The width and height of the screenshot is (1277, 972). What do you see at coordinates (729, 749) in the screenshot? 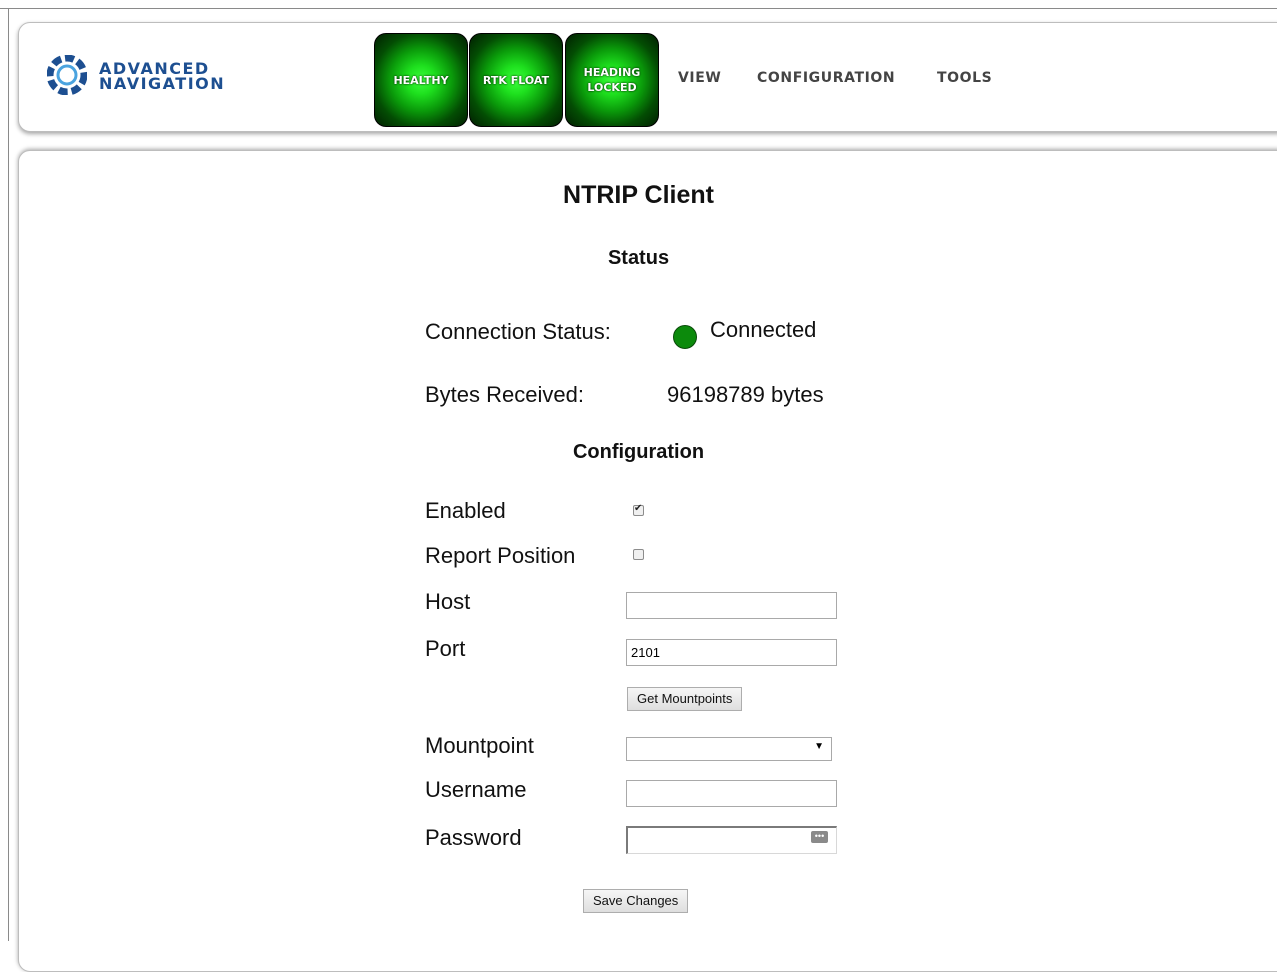
I see `mountpoint-select: ▼` at bounding box center [729, 749].